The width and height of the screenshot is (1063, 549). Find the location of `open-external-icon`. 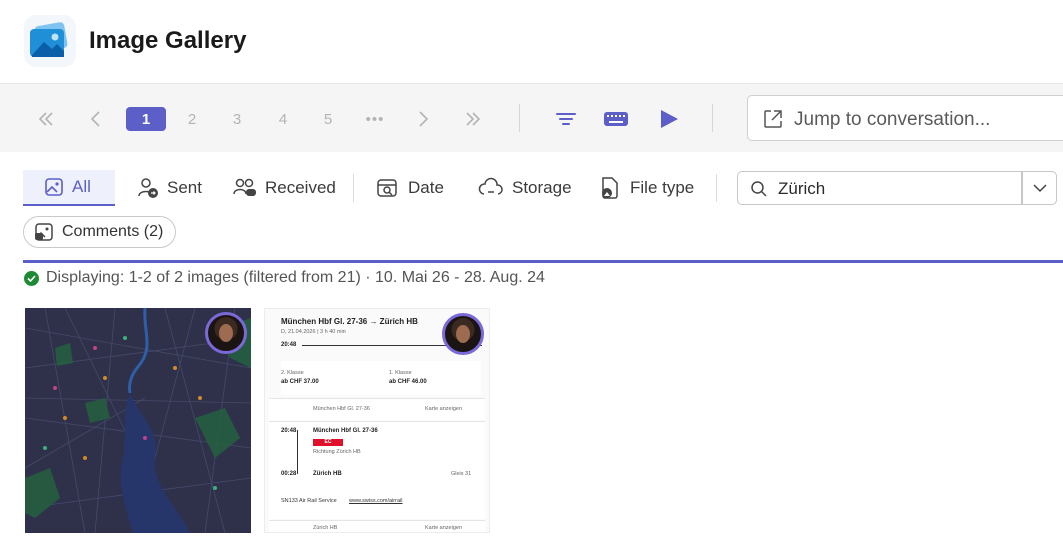

open-external-icon is located at coordinates (773, 119).